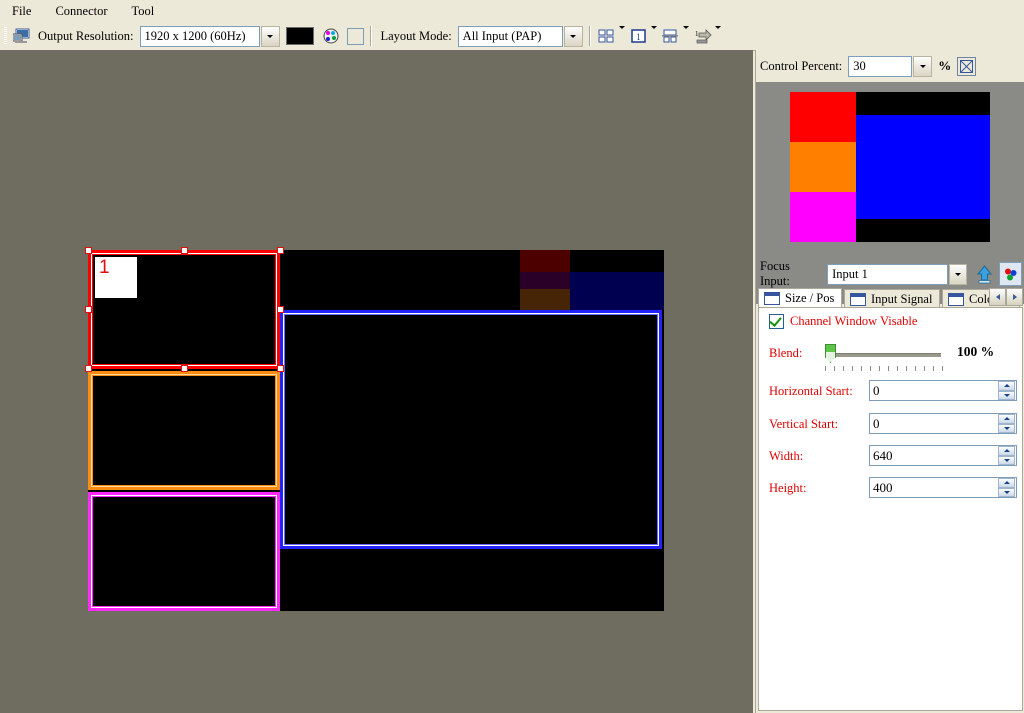 Image resolution: width=1024 pixels, height=713 pixels. Describe the element at coordinates (184, 430) in the screenshot. I see `window-2-orange` at that location.